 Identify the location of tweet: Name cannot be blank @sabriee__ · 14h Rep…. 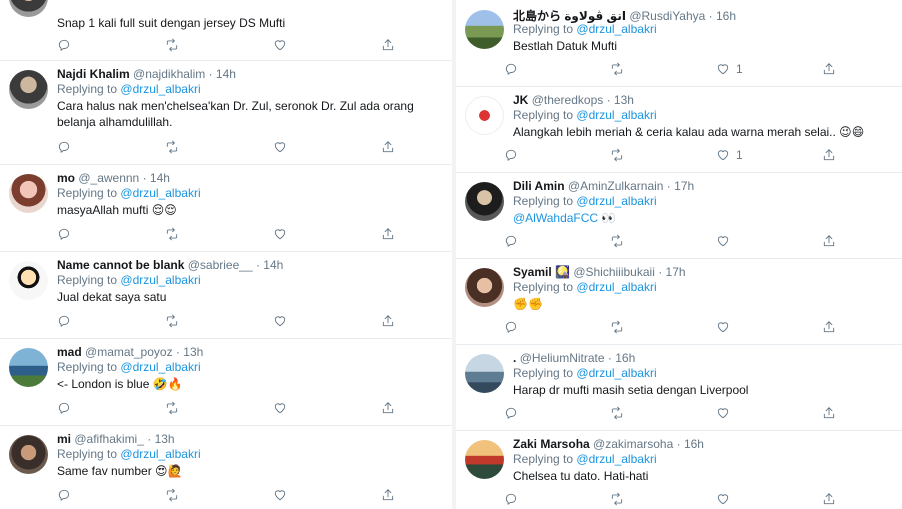
(228, 295).